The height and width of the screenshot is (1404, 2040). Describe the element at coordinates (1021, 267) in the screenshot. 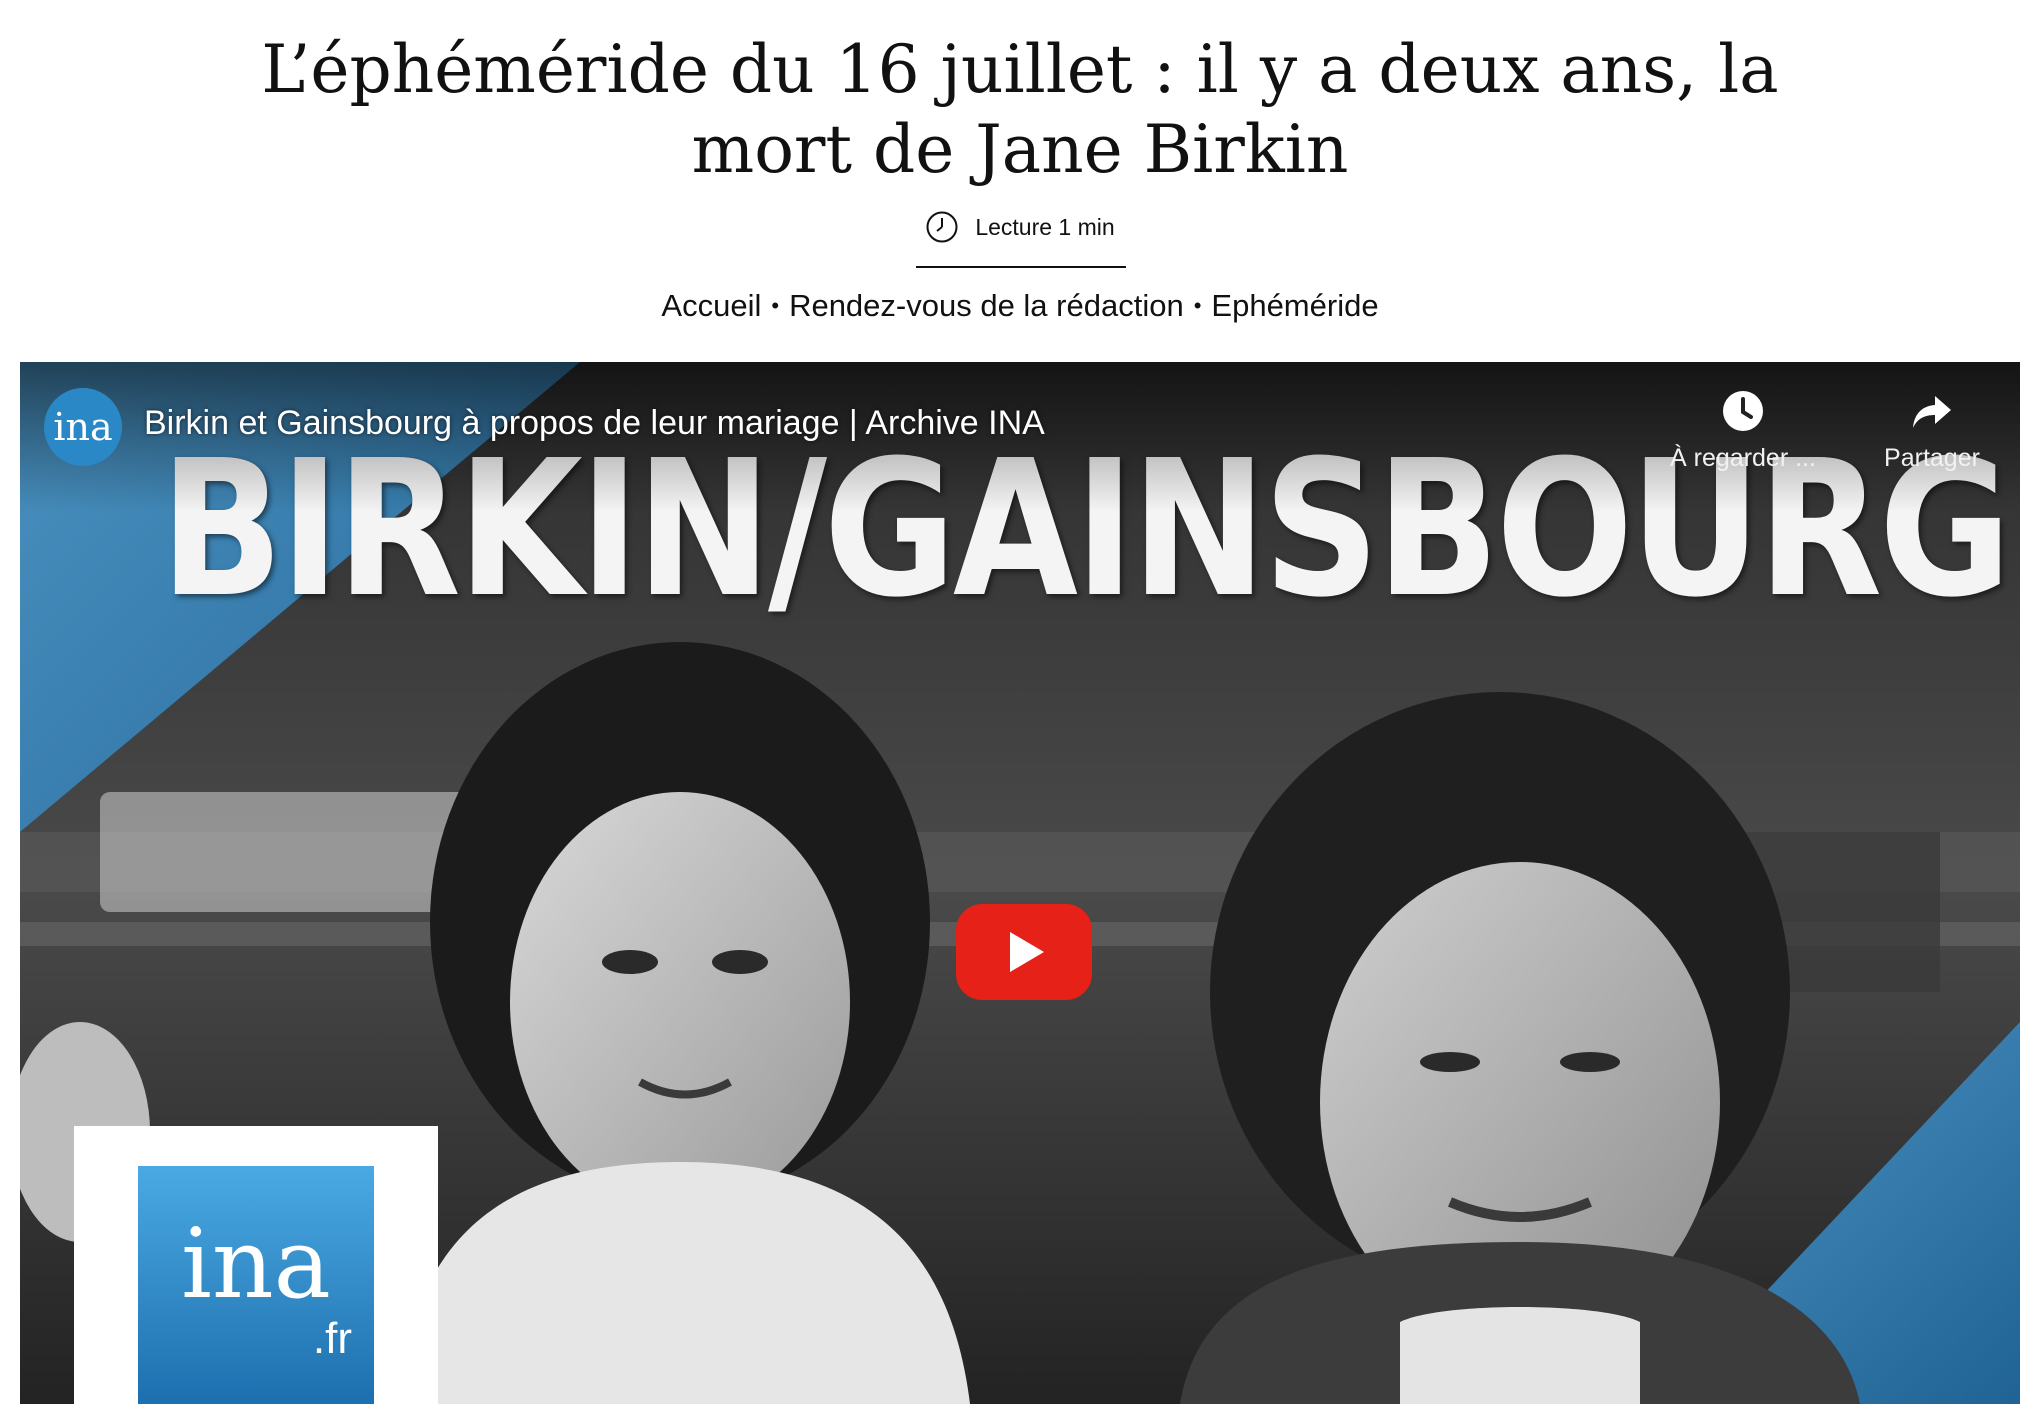

I see `divider` at that location.